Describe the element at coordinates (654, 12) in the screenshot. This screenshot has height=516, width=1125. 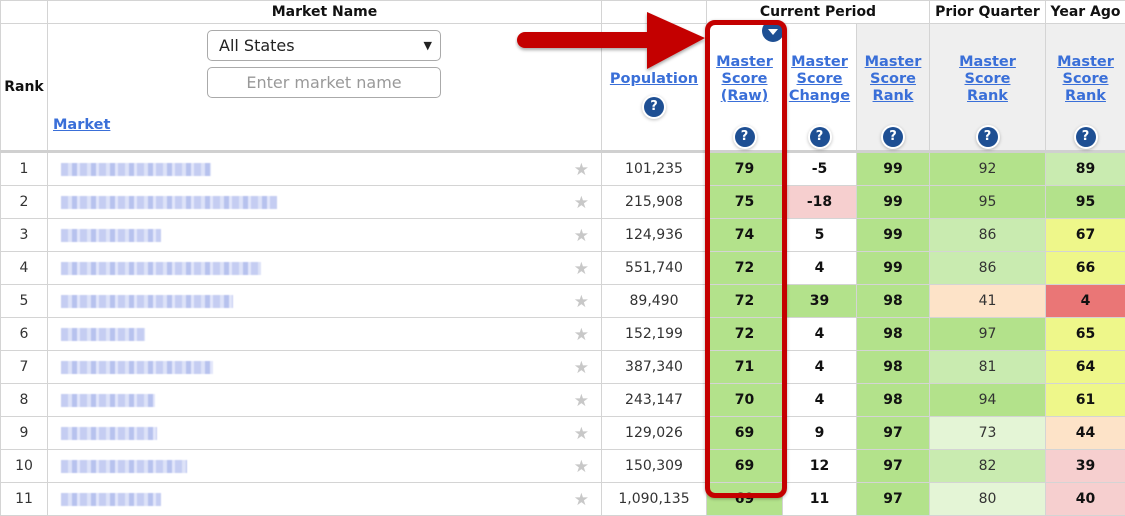
I see `group-header-population-empty` at that location.